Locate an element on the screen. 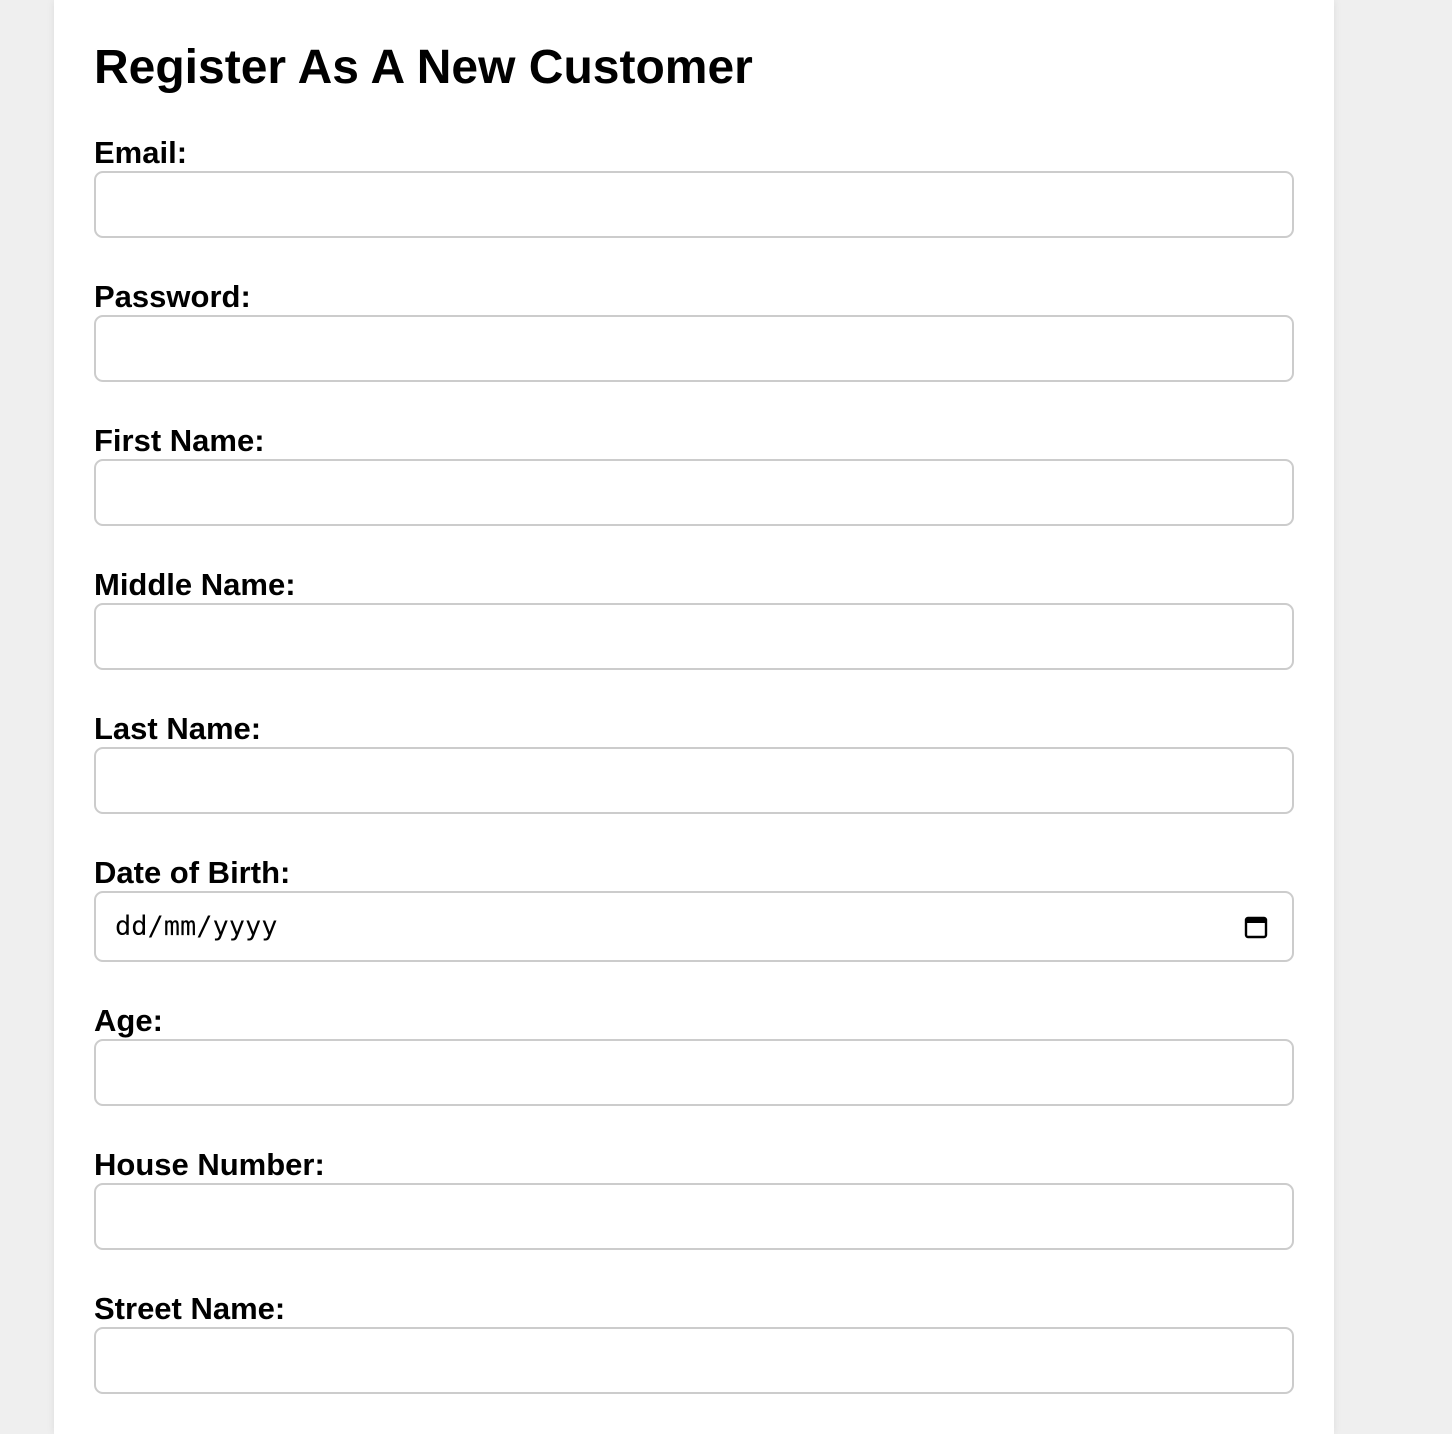 This screenshot has width=1452, height=1434. date-of-birth-placeholder: dd/mm/yyyy is located at coordinates (196, 926).